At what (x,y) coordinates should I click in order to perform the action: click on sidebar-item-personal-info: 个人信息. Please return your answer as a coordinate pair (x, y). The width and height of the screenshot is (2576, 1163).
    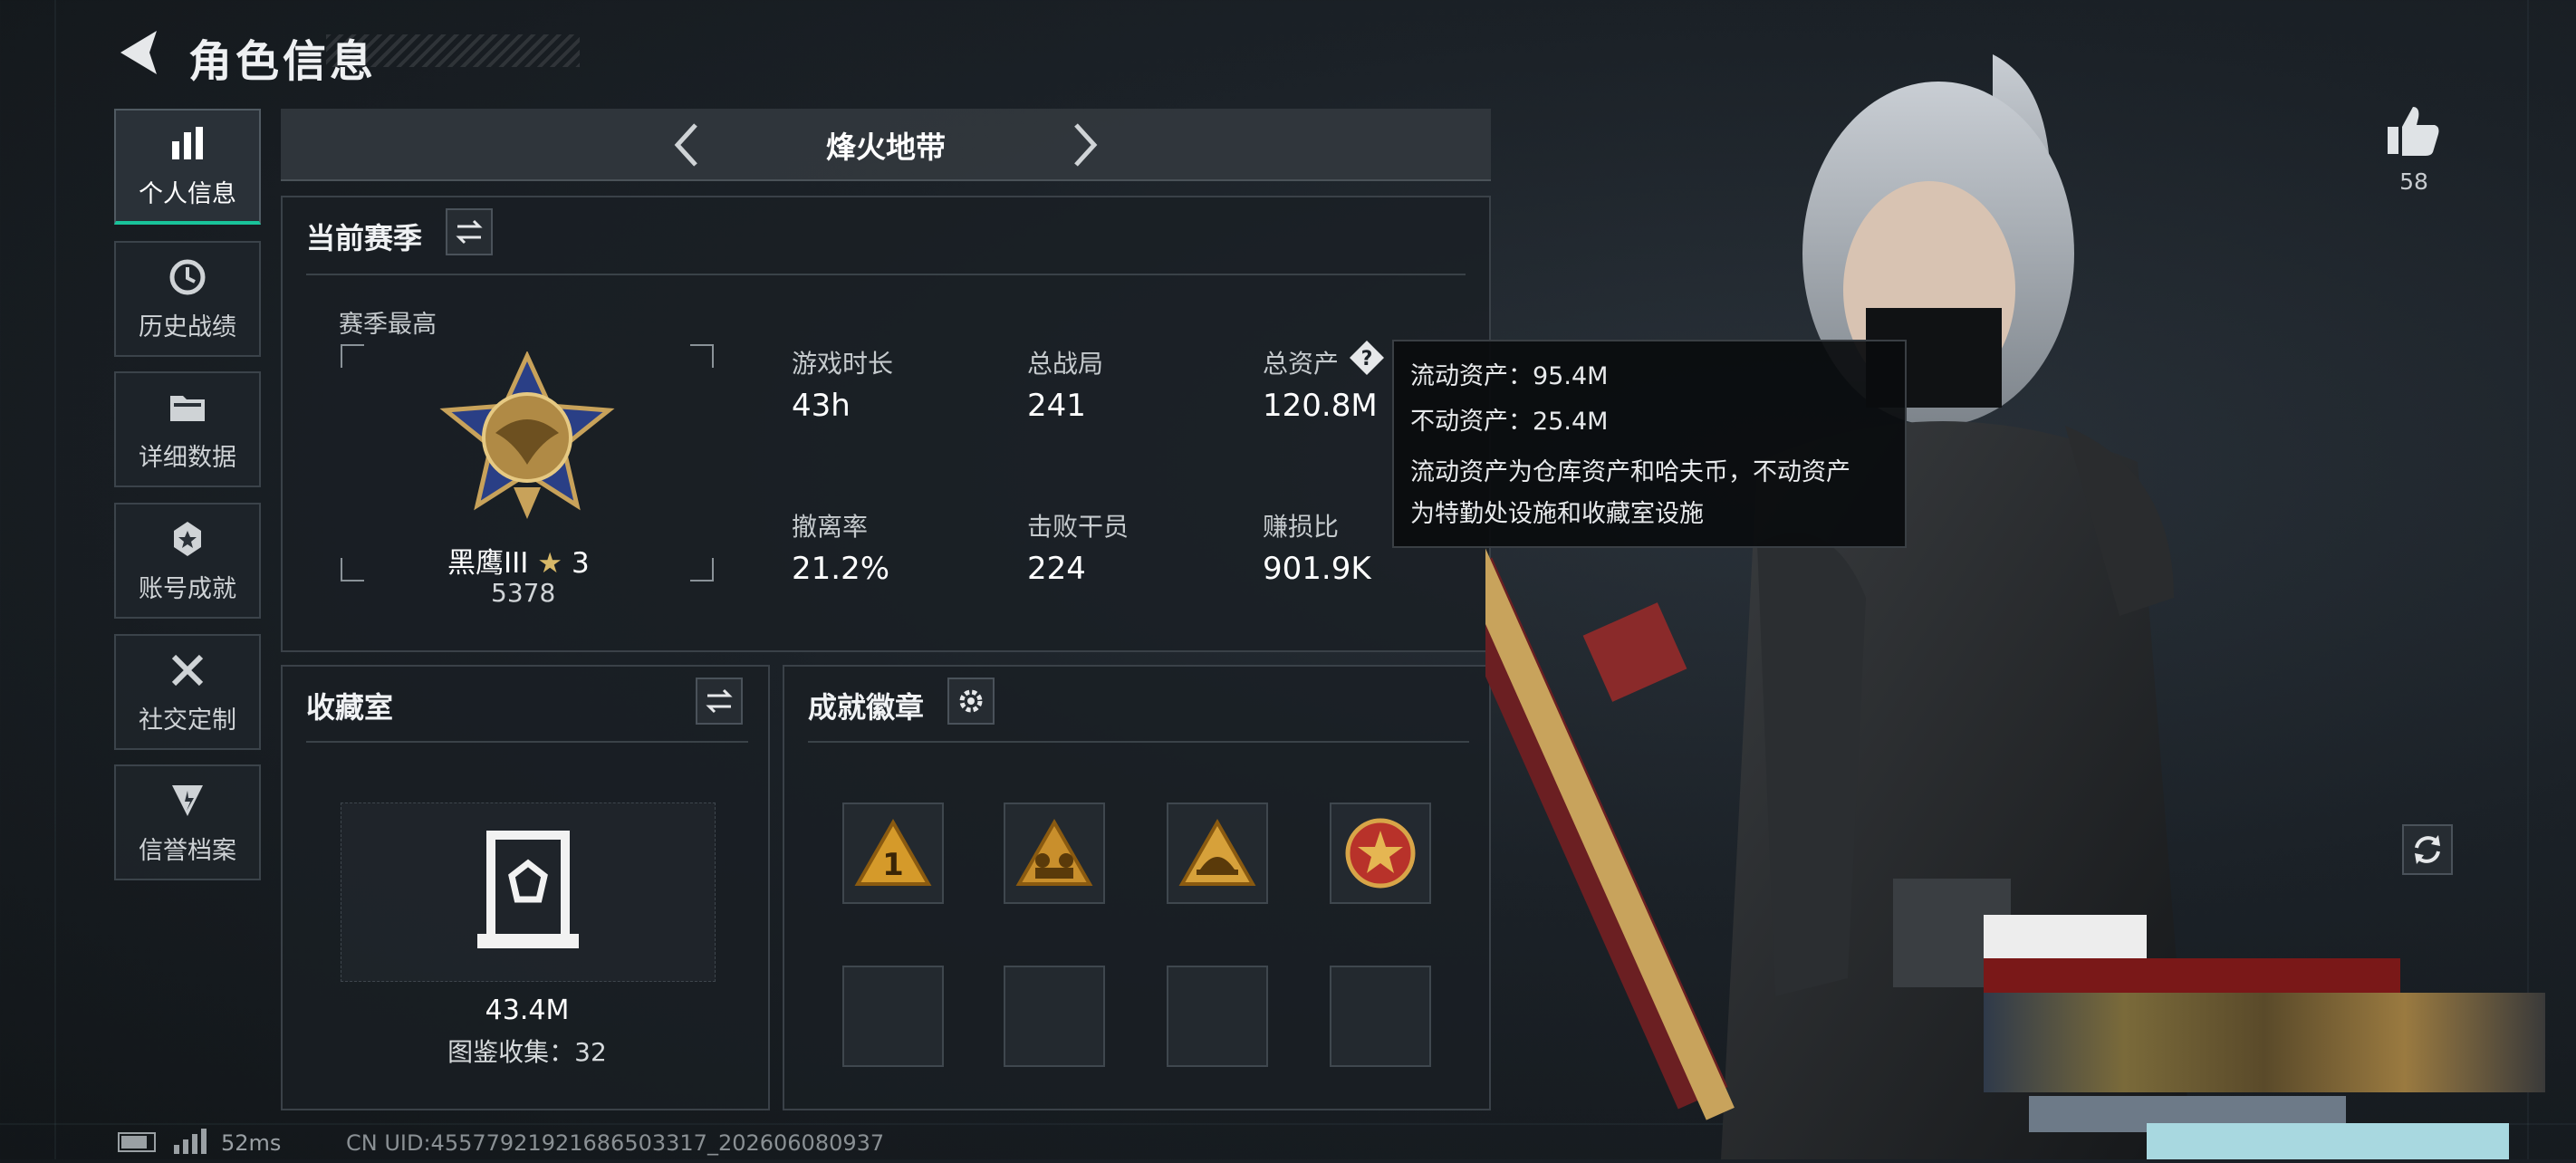
    Looking at the image, I should click on (187, 167).